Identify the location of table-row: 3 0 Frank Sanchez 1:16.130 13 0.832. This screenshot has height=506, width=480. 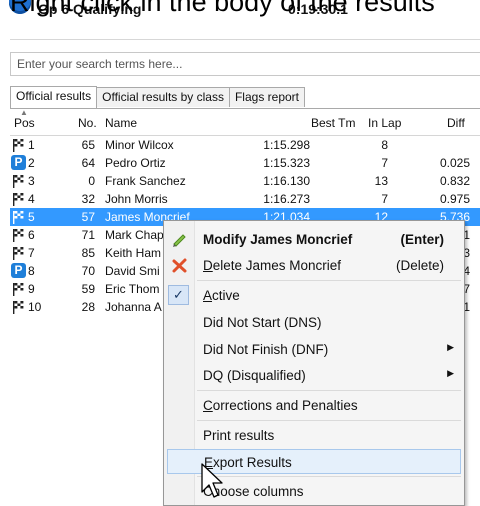
(245, 181).